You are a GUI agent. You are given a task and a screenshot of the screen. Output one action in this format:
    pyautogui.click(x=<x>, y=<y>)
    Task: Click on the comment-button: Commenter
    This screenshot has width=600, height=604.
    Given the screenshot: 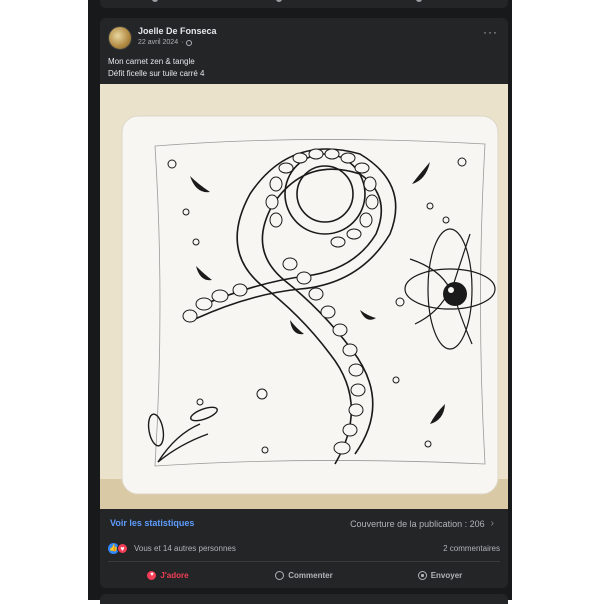 What is the action you would take?
    pyautogui.click(x=304, y=575)
    